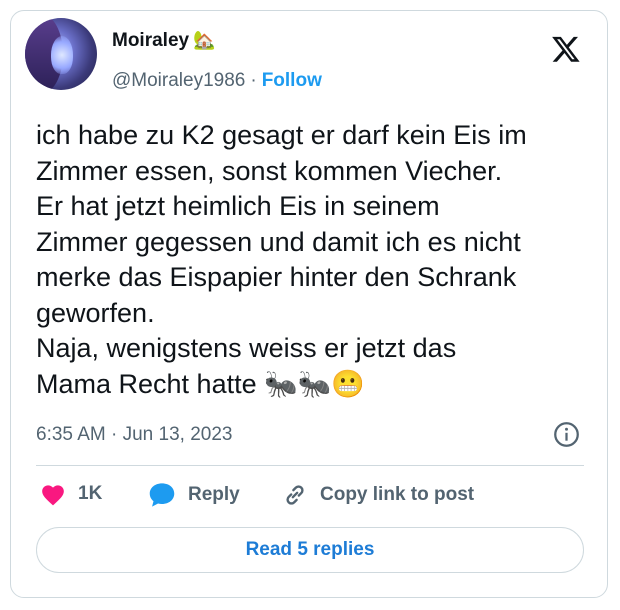 This screenshot has height=610, width=620. Describe the element at coordinates (53, 495) in the screenshot. I see `heart-icon` at that location.